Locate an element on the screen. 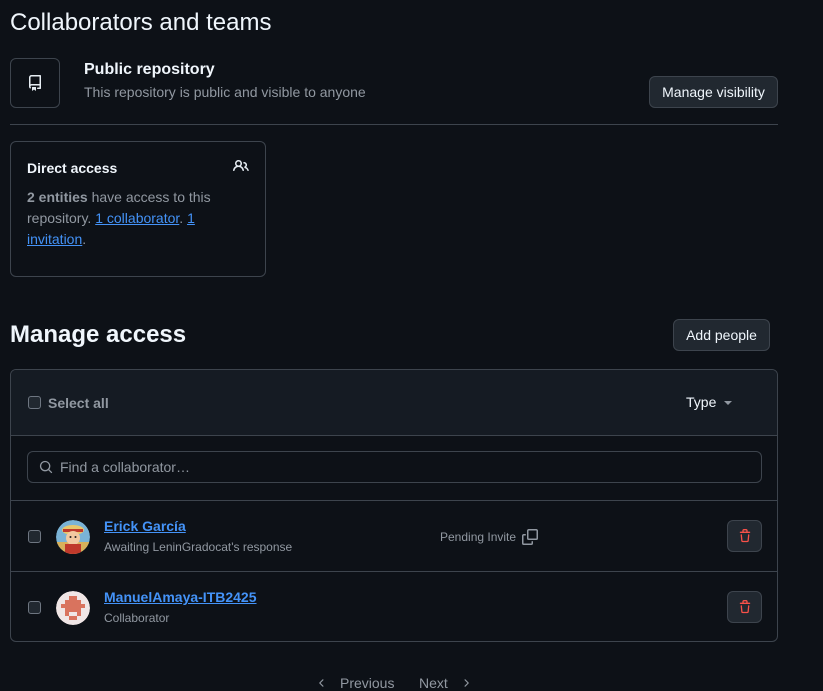 The image size is (823, 691). search-icon is located at coordinates (46, 467).